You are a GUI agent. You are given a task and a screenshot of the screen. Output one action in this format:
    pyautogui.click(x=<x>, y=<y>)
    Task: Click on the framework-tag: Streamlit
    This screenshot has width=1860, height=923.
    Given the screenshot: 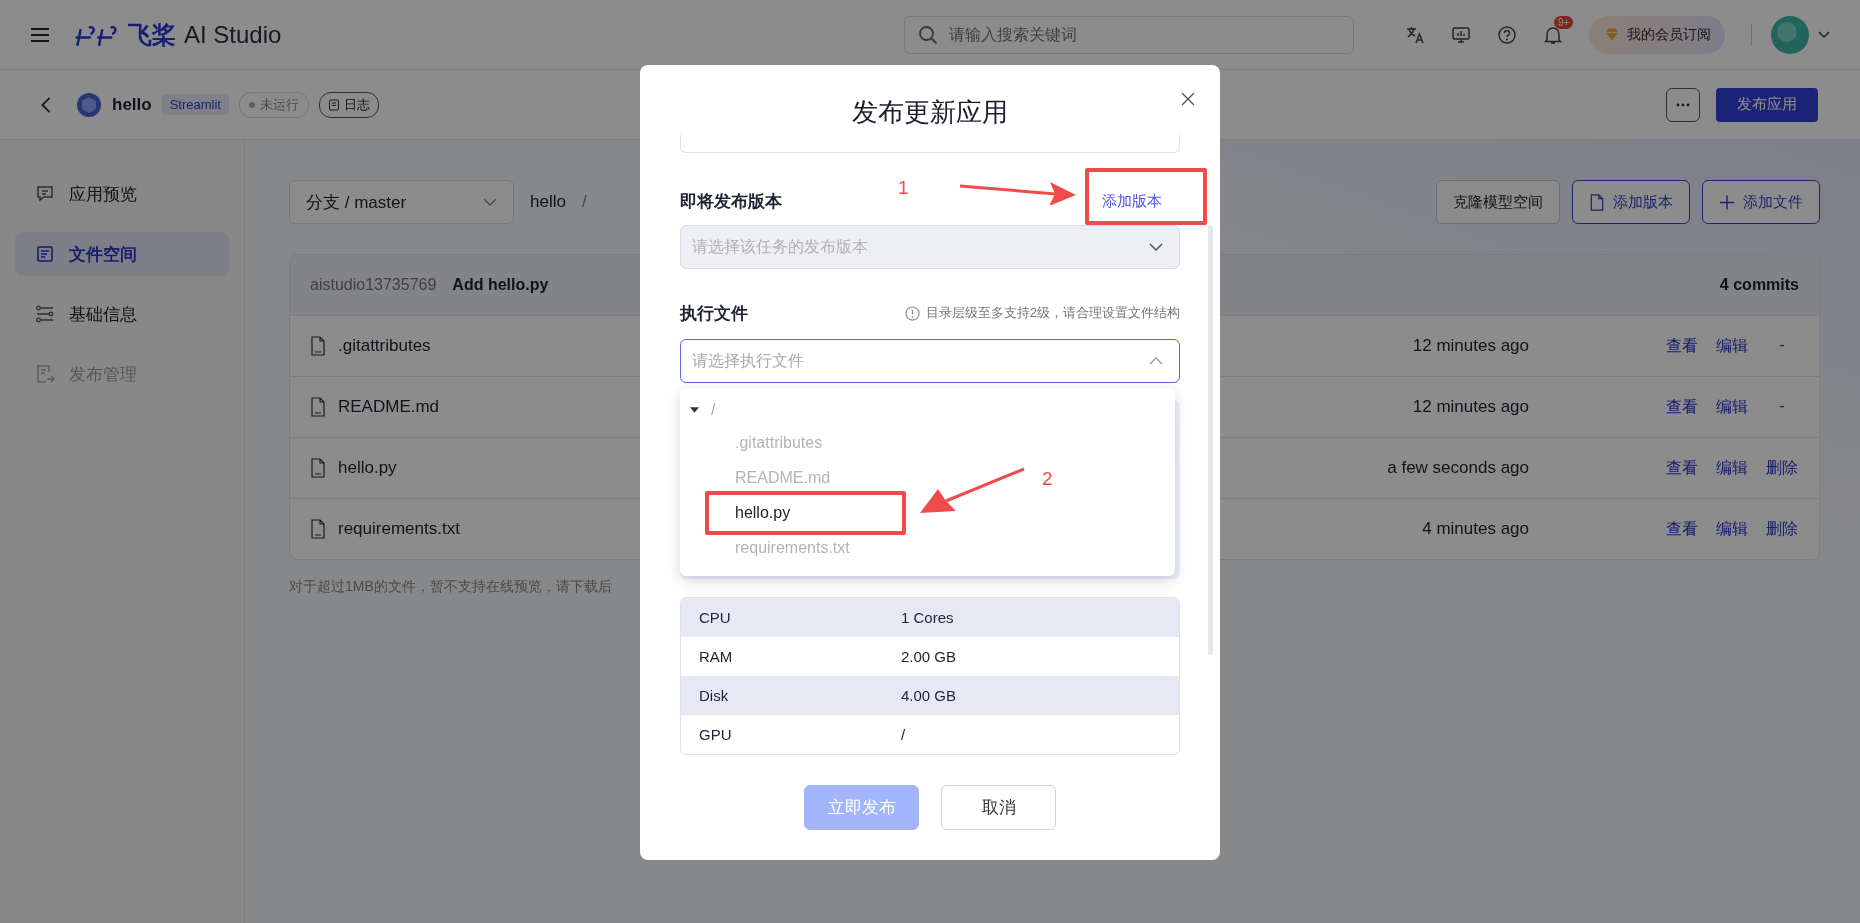 What is the action you would take?
    pyautogui.click(x=195, y=104)
    